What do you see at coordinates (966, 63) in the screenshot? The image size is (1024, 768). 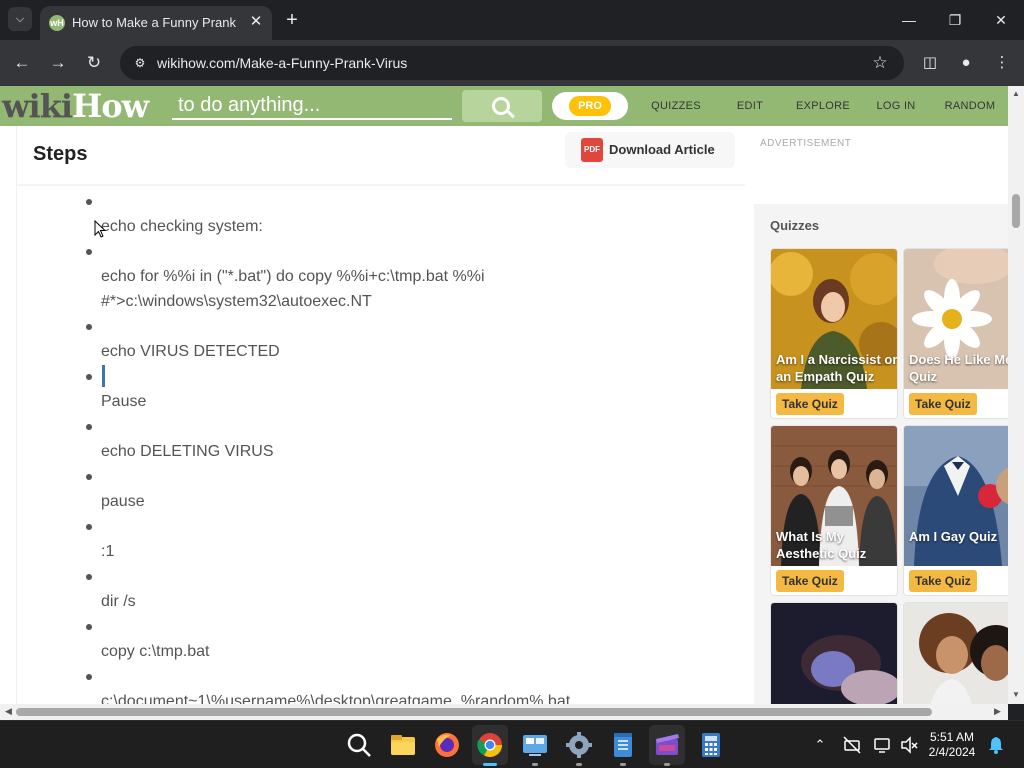 I see `profile-icon: ●` at bounding box center [966, 63].